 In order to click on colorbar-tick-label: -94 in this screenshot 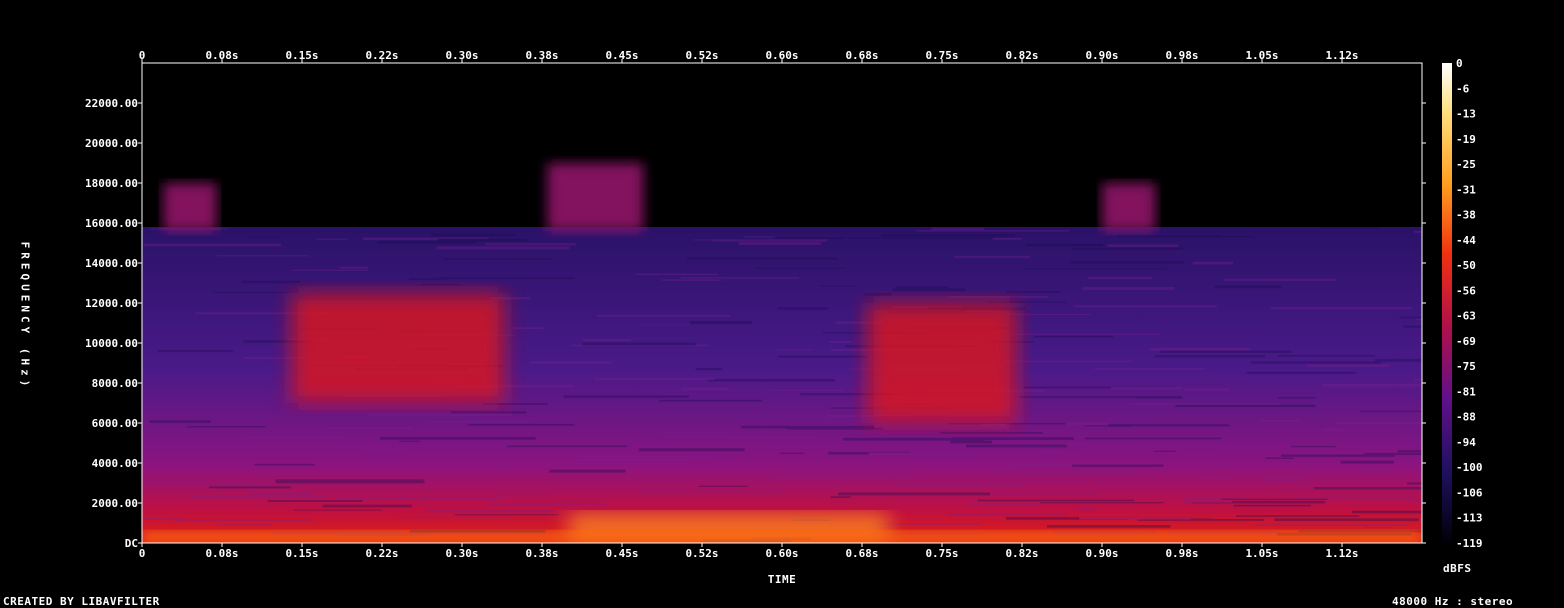, I will do `click(1466, 442)`.